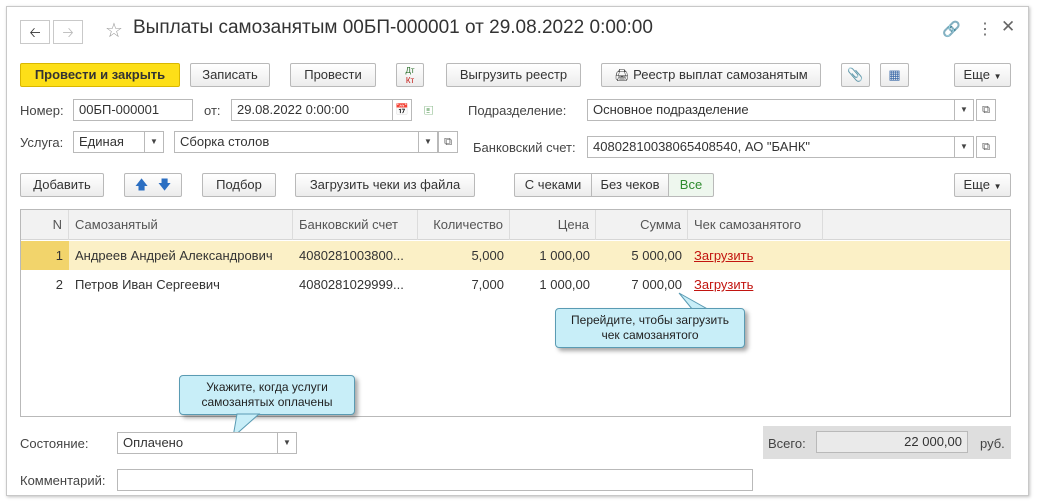 This screenshot has height=502, width=1037. Describe the element at coordinates (553, 225) in the screenshot. I see `header-price: Цена` at that location.